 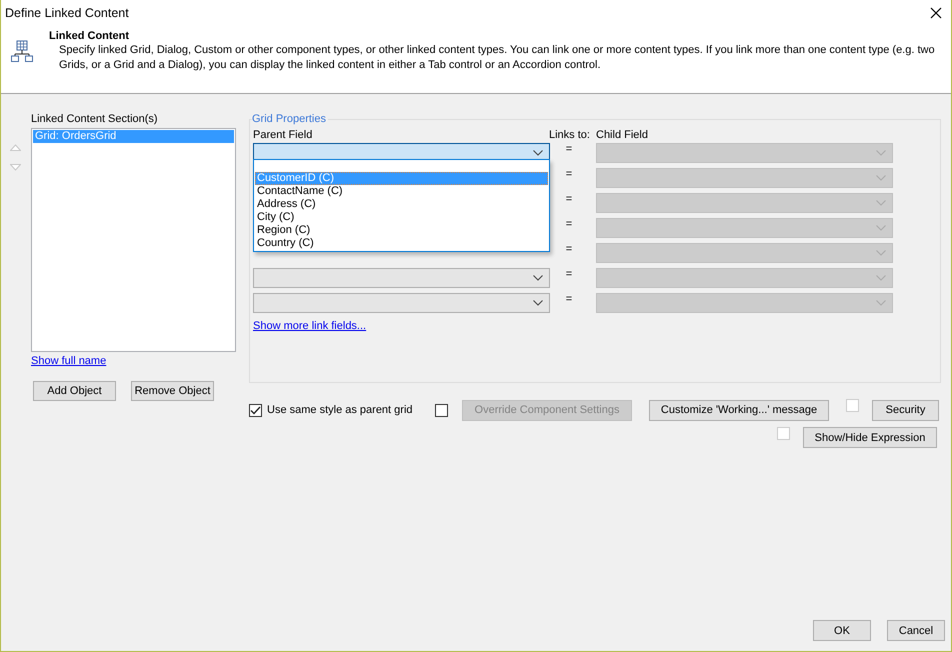 I want to click on dropdown-option: Country (C), so click(x=401, y=243).